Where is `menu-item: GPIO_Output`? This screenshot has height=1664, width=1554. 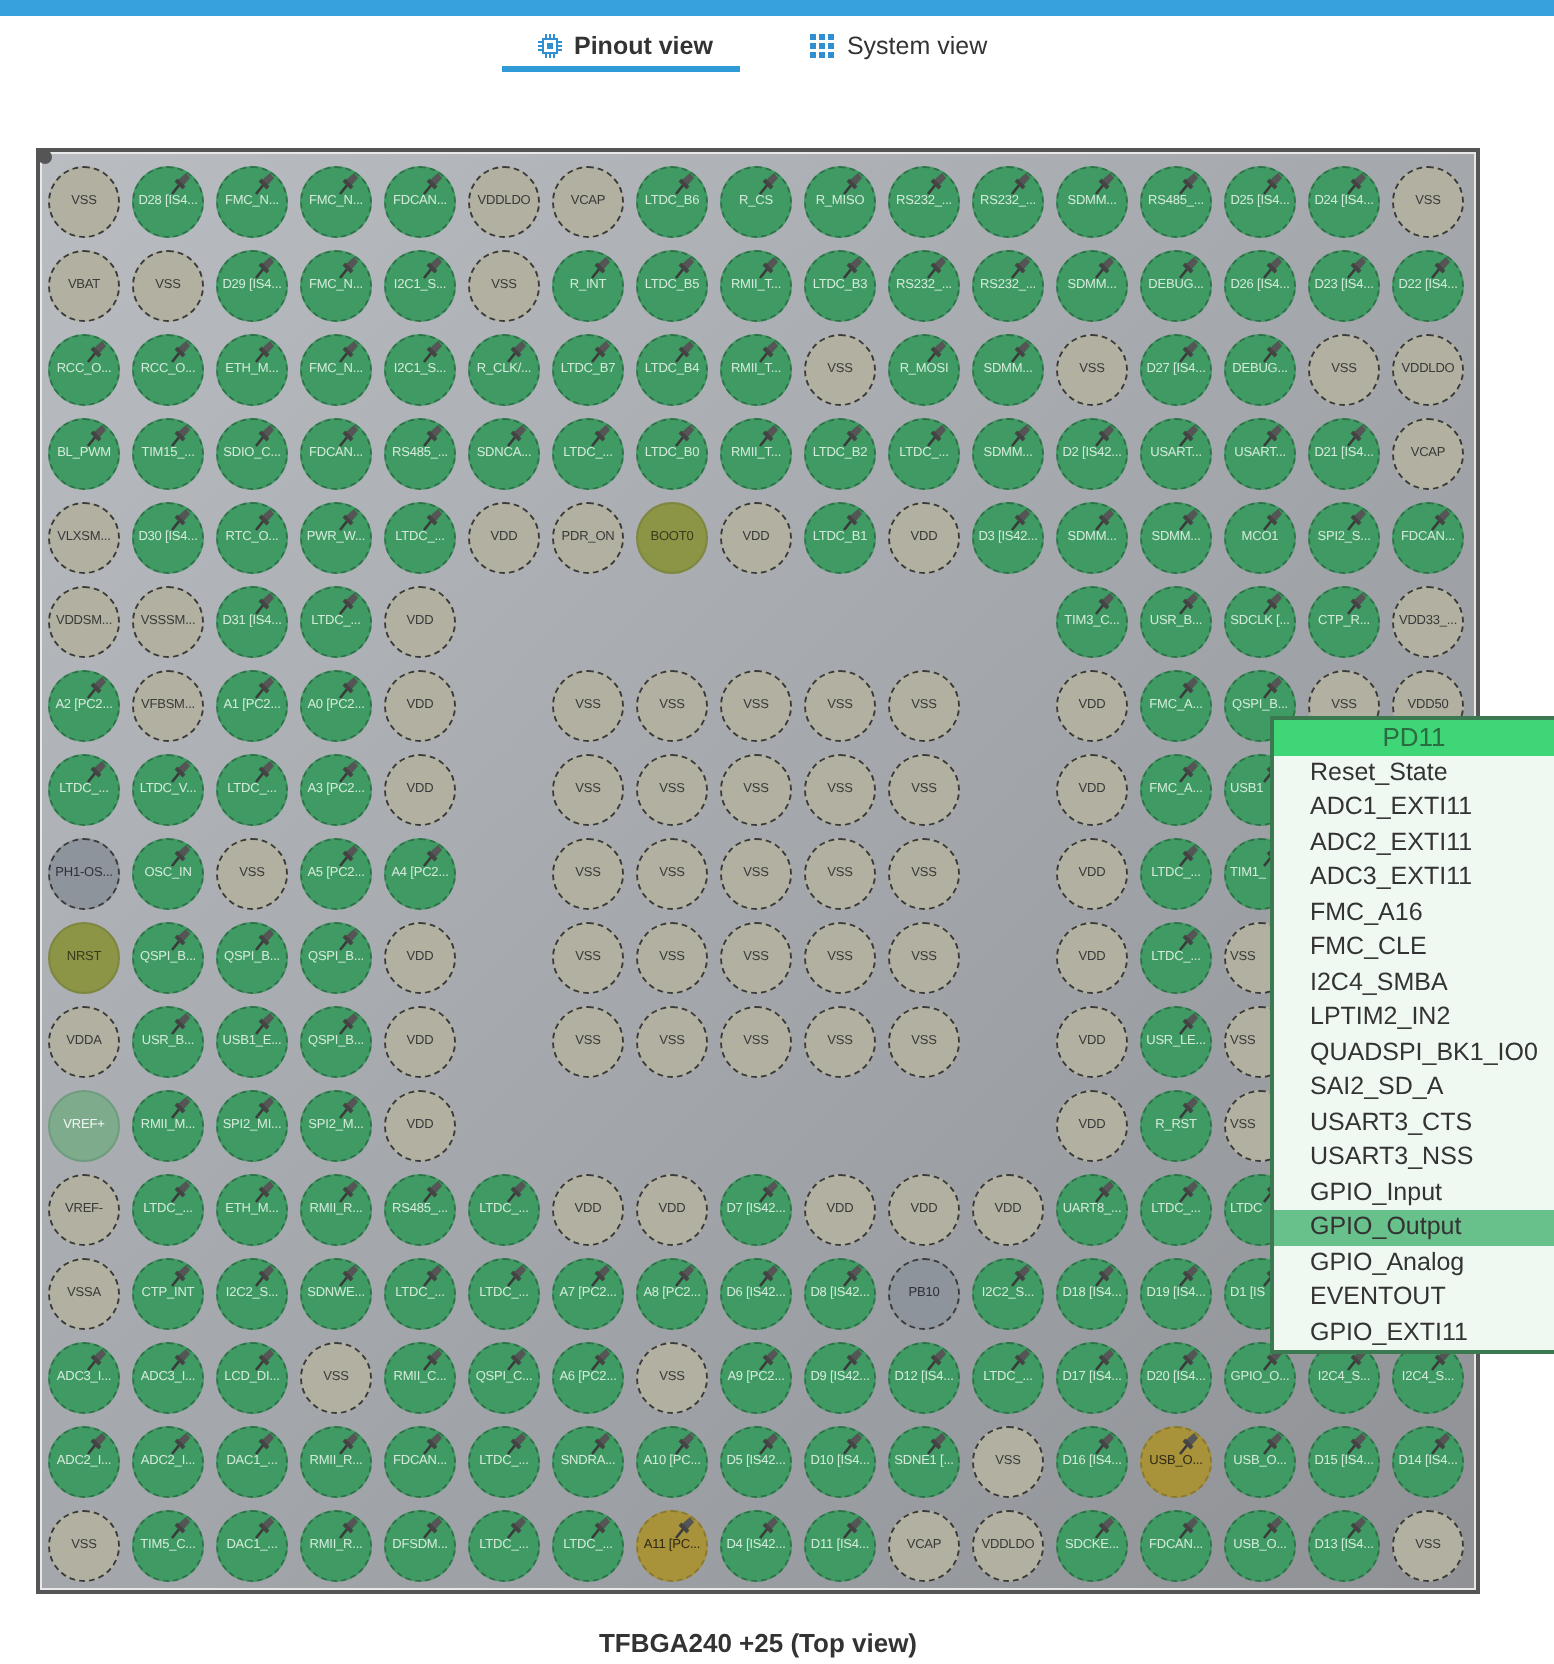
menu-item: GPIO_Output is located at coordinates (1414, 1227).